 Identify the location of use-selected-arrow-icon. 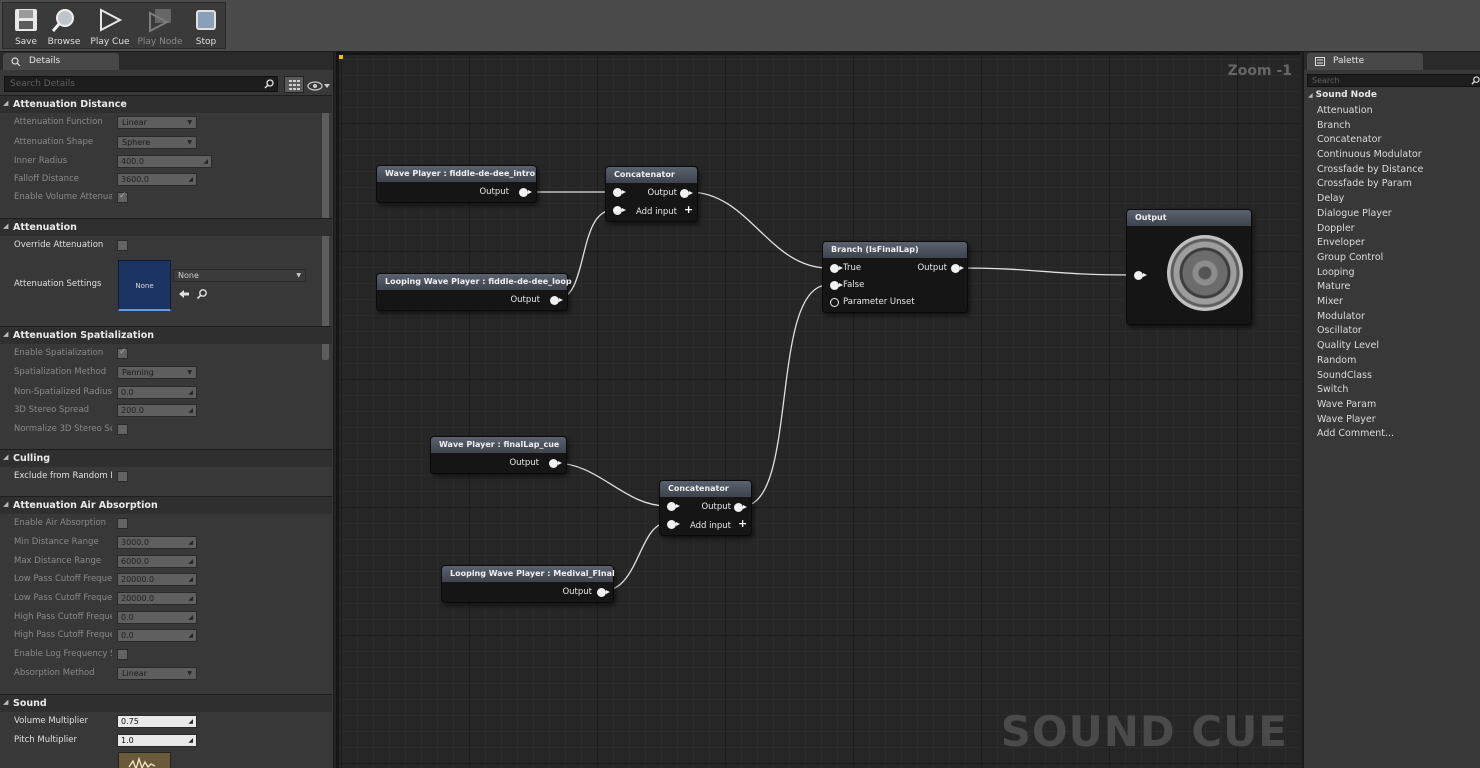
(184, 294).